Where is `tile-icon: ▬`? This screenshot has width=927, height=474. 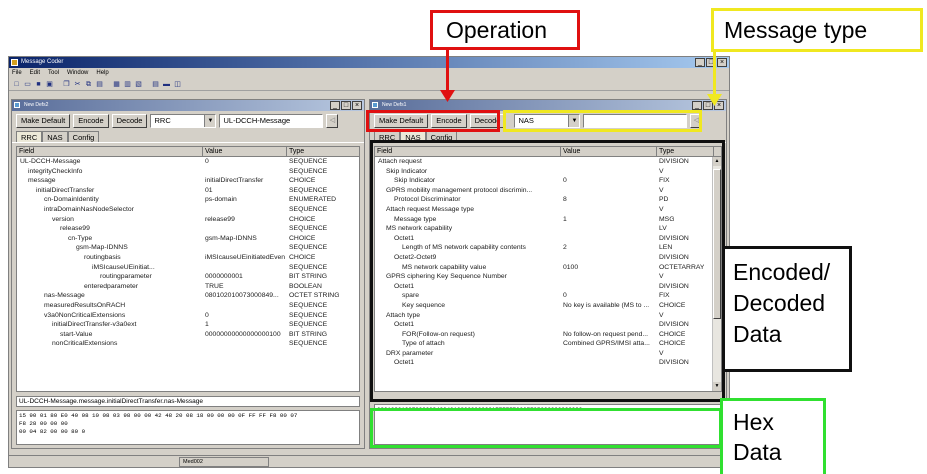
tile-icon: ▬ is located at coordinates (166, 84).